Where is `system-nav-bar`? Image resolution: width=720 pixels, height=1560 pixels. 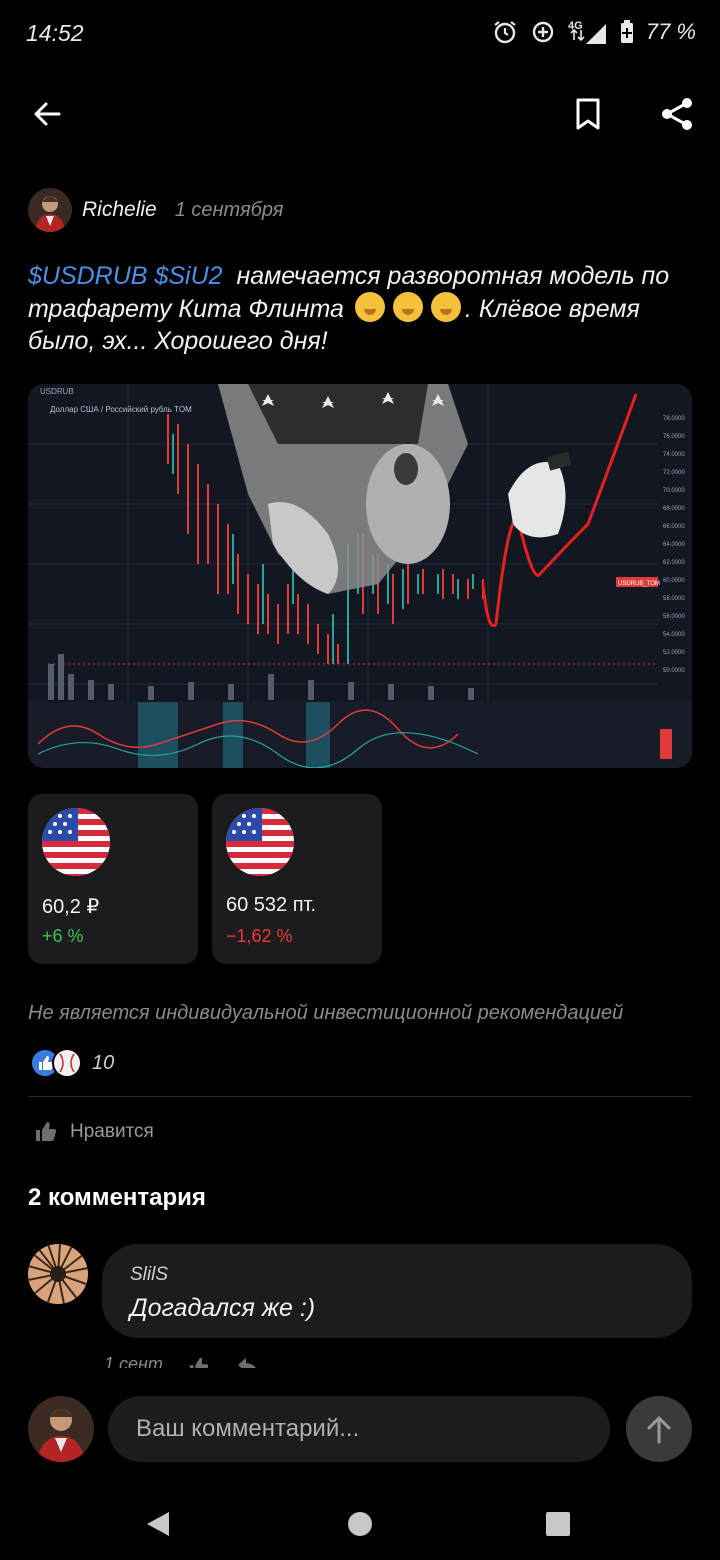
system-nav-bar is located at coordinates (360, 1524).